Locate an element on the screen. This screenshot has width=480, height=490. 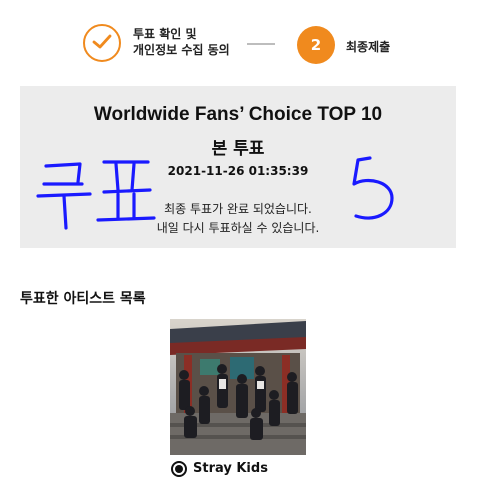
step1-check-circle is located at coordinates (102, 43).